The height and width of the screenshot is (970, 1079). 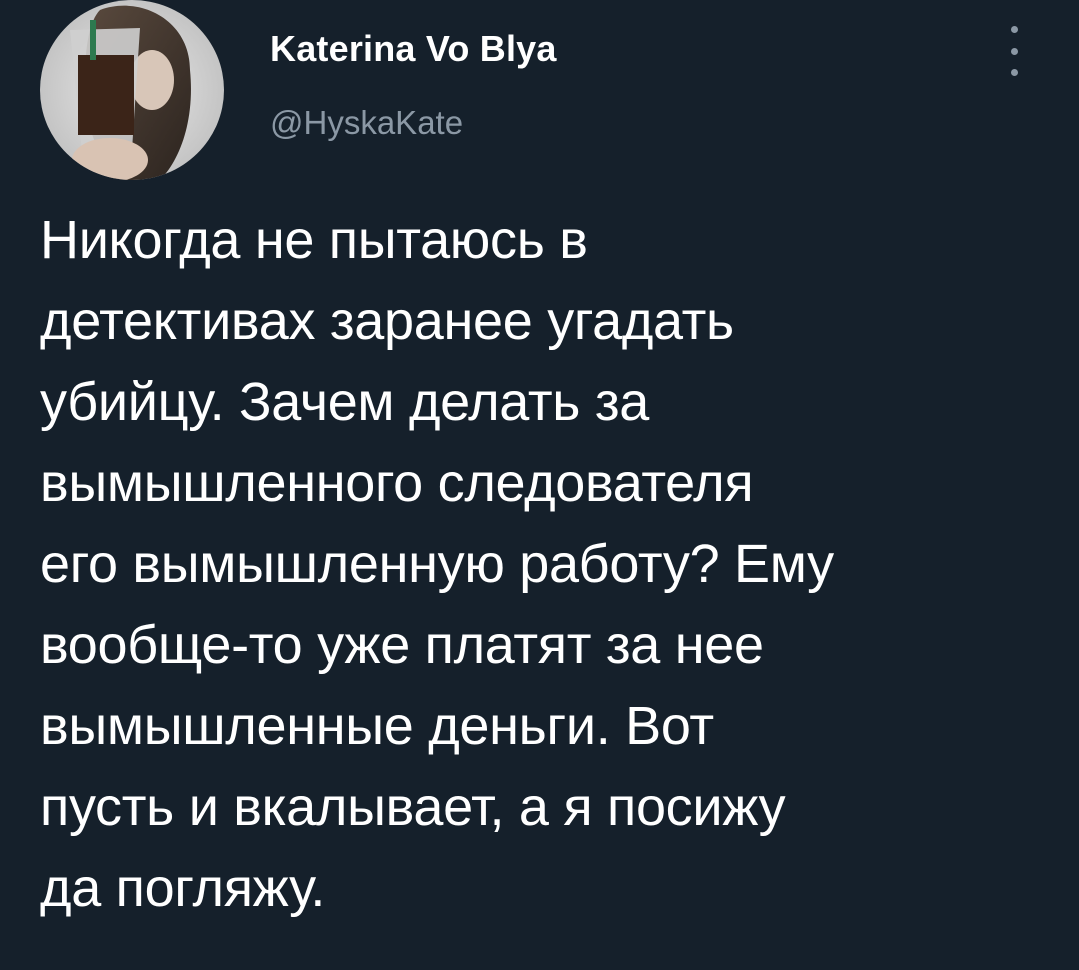 I want to click on user-handle: @HyskaKate, so click(x=366, y=123).